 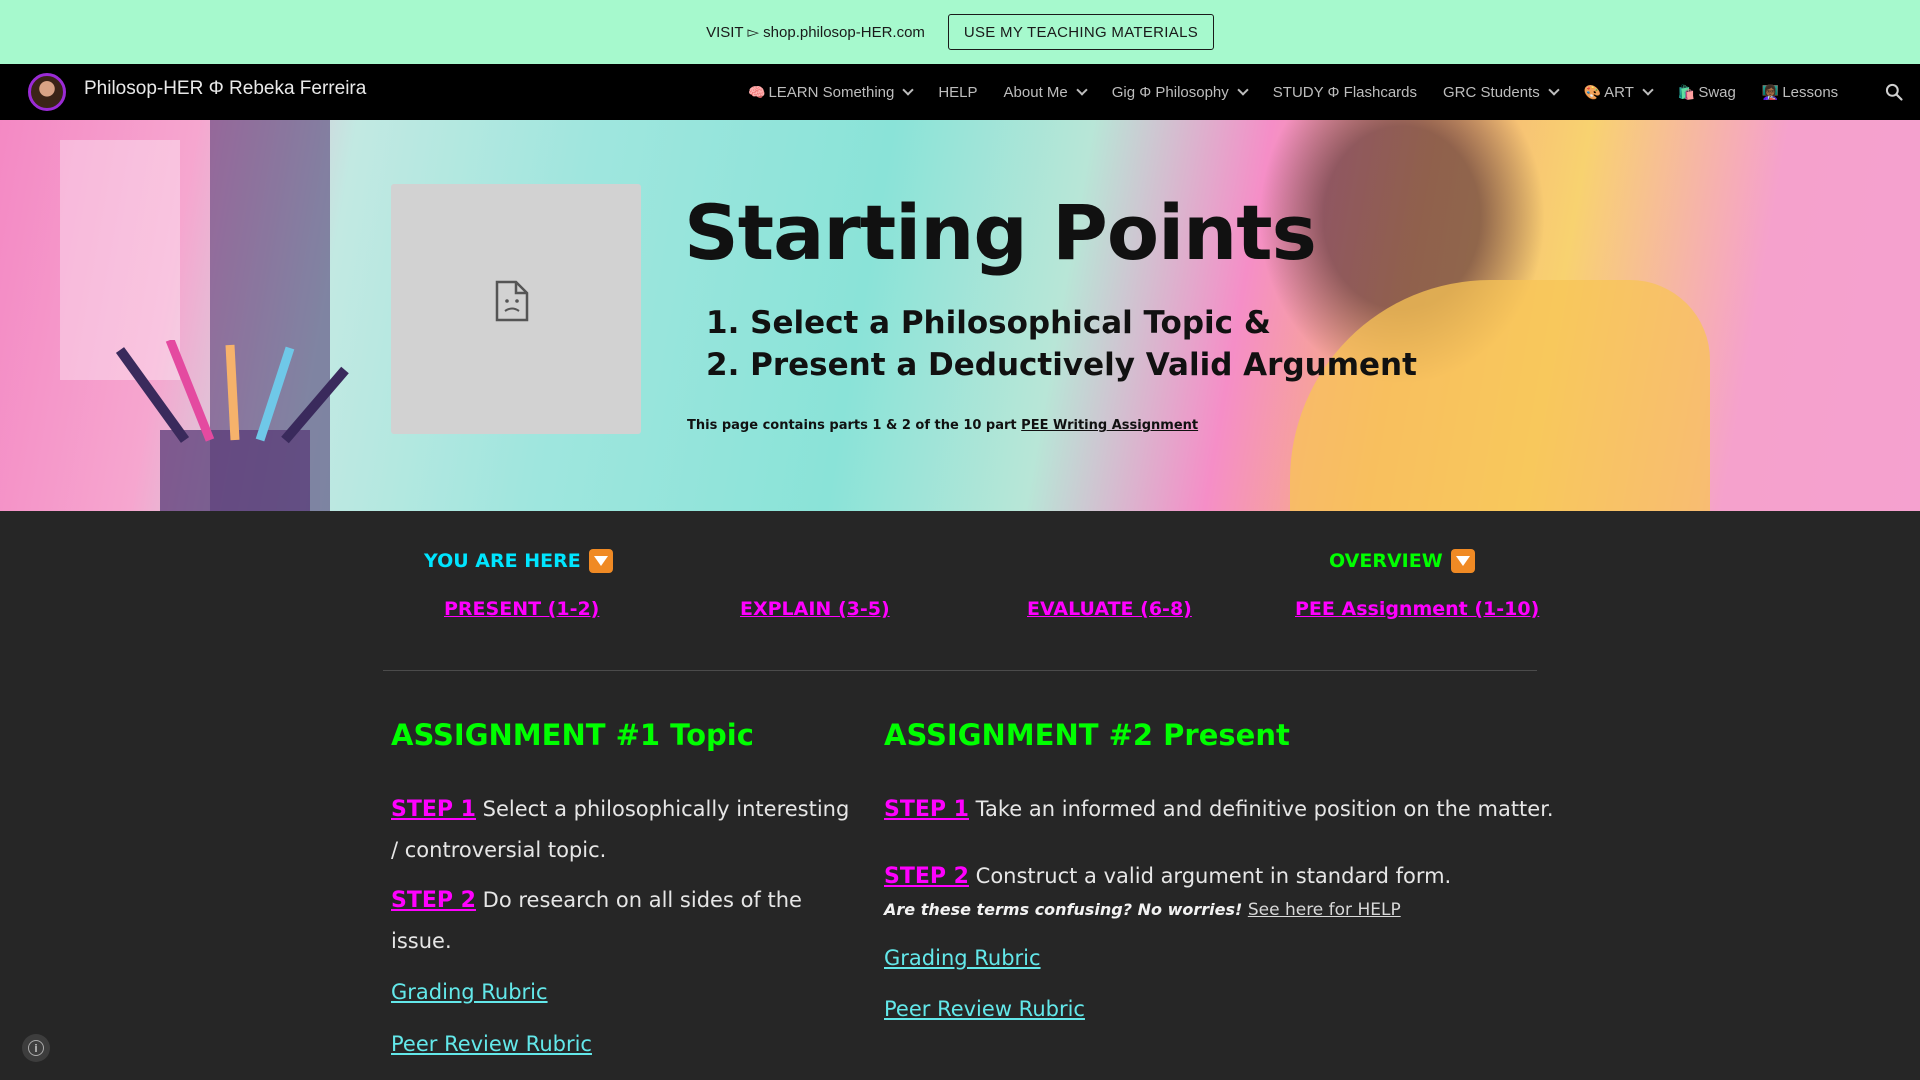 What do you see at coordinates (1717, 92) in the screenshot?
I see `nav-item-label: Swag` at bounding box center [1717, 92].